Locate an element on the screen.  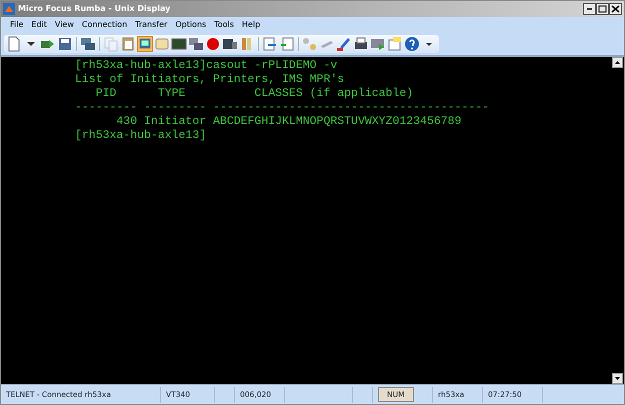
monitor-icon is located at coordinates (179, 44).